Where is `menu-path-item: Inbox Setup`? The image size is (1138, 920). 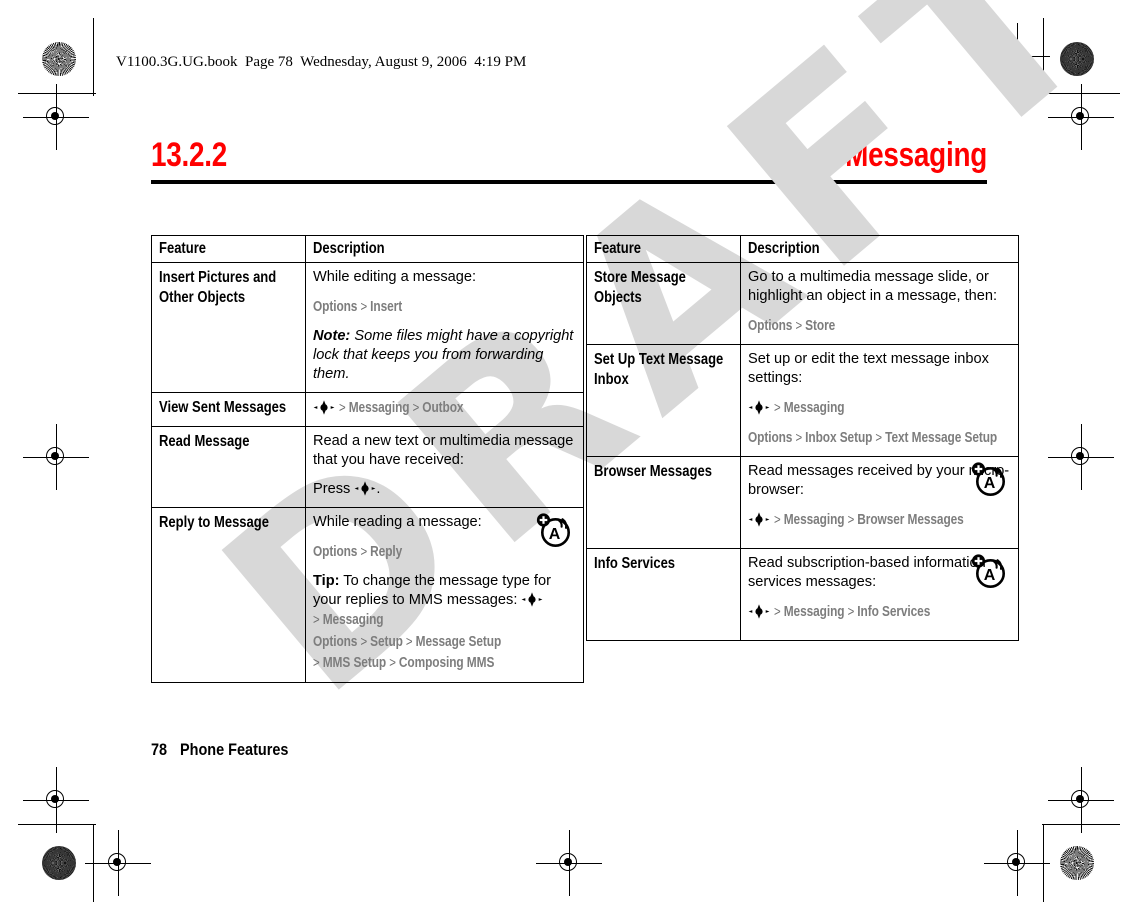 menu-path-item: Inbox Setup is located at coordinates (838, 438).